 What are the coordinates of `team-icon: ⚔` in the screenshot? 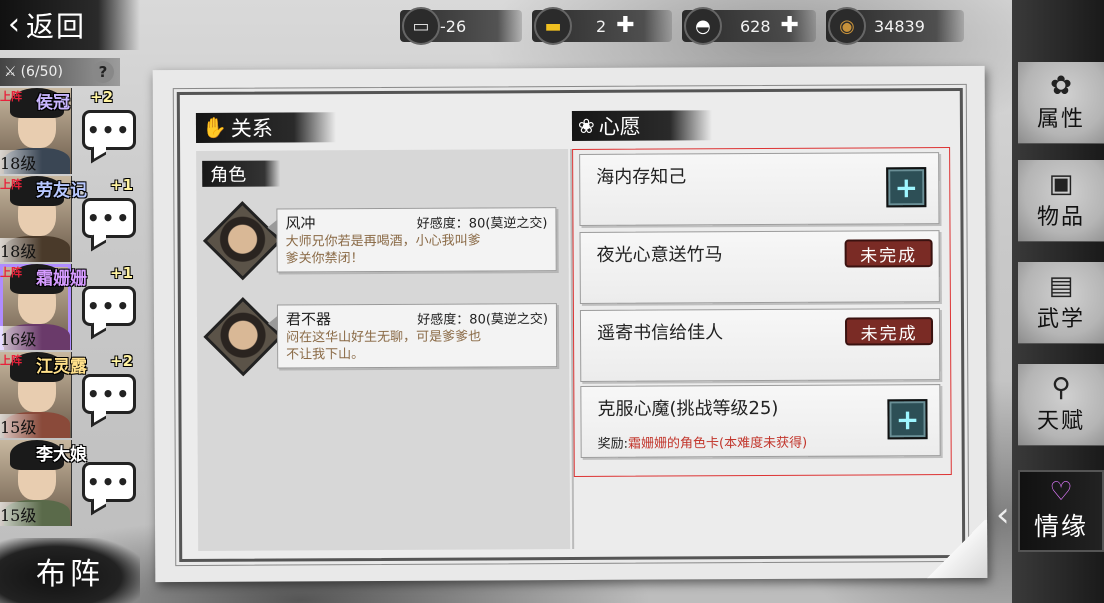 It's located at (10, 72).